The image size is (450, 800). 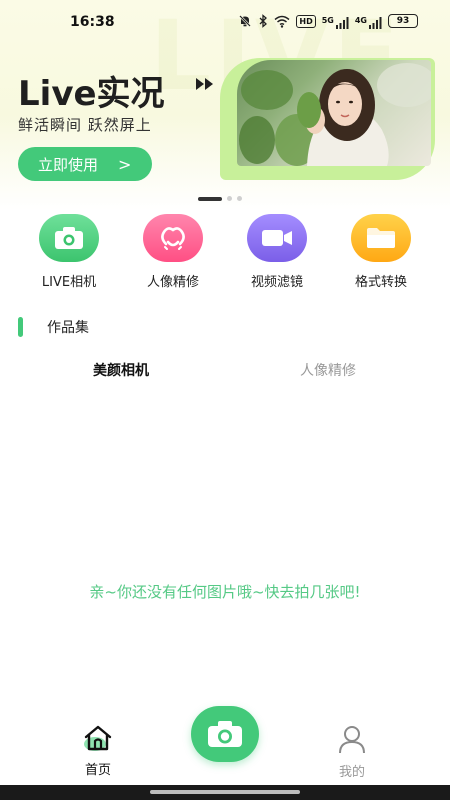 What do you see at coordinates (380, 282) in the screenshot?
I see `feature-label: 格式转换` at bounding box center [380, 282].